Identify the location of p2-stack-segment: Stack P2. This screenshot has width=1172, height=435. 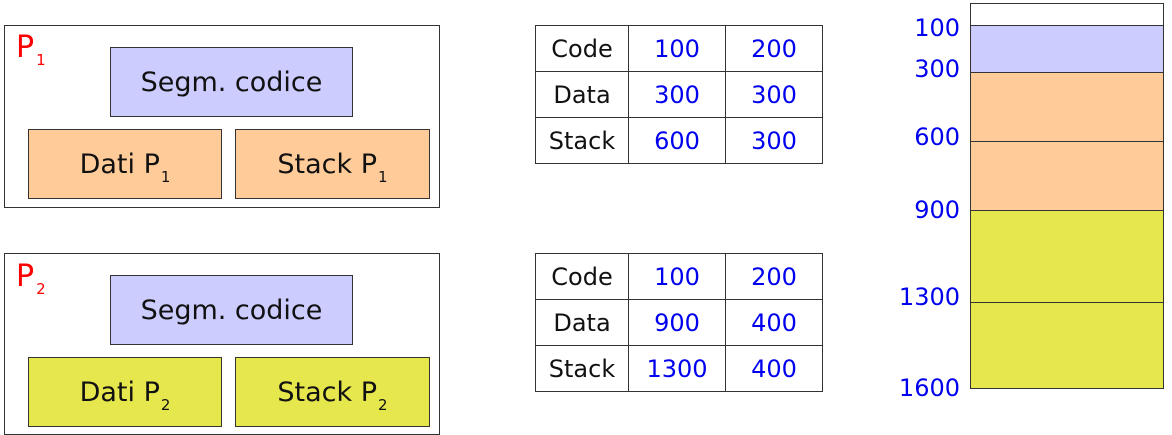
(332, 392).